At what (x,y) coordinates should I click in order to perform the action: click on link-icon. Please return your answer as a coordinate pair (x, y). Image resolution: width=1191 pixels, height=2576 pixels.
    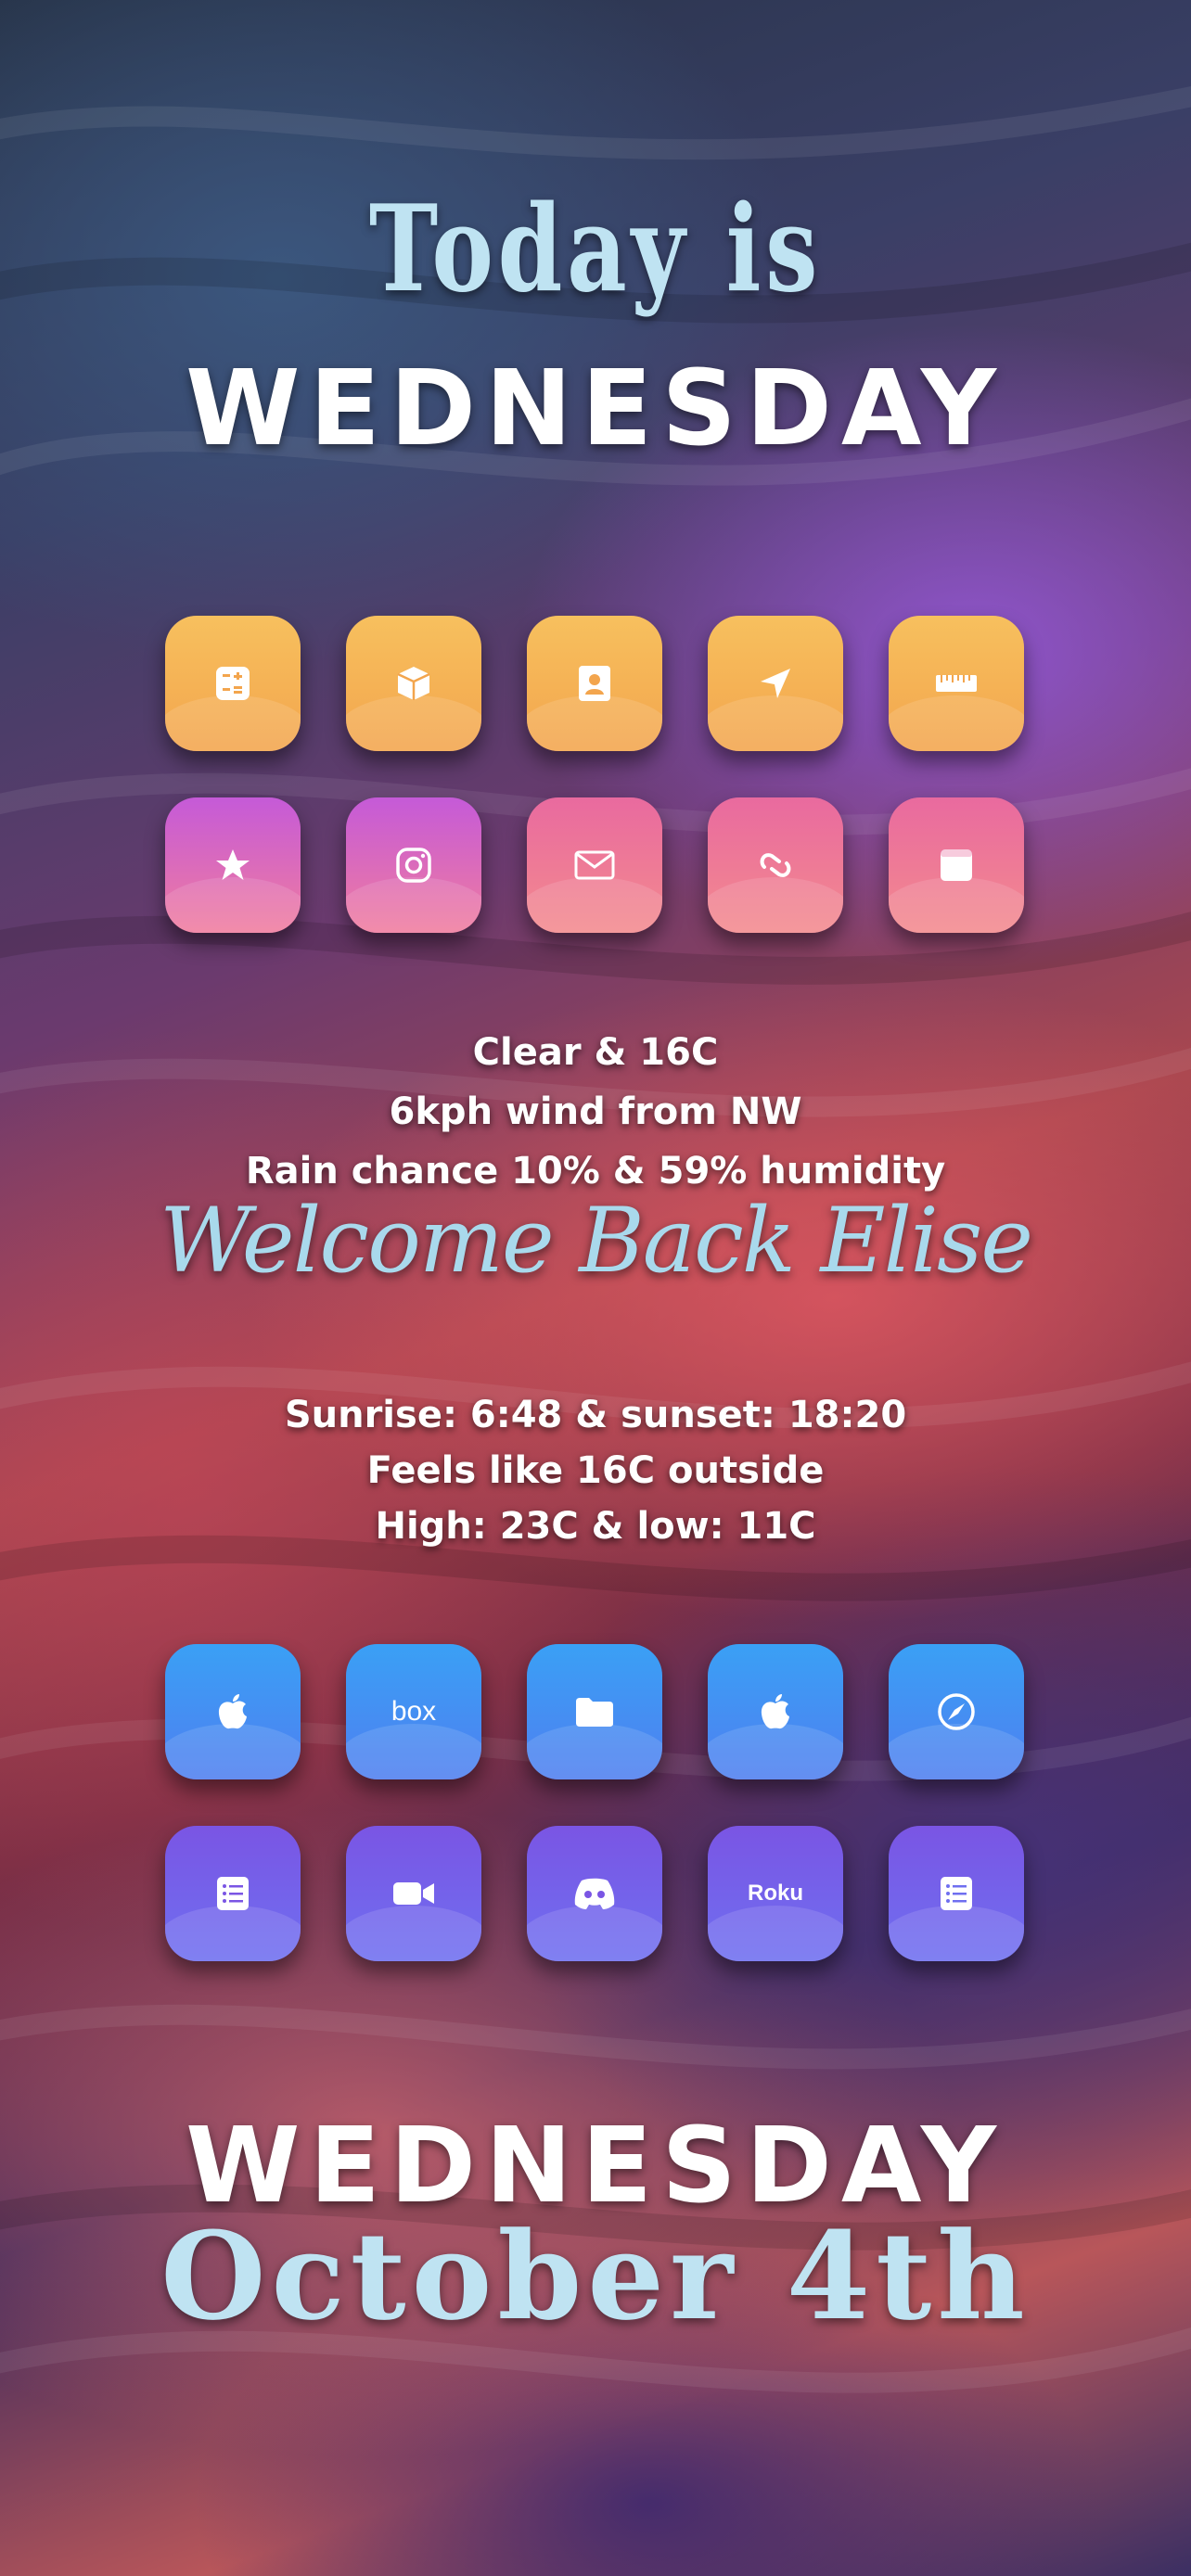
    Looking at the image, I should click on (775, 865).